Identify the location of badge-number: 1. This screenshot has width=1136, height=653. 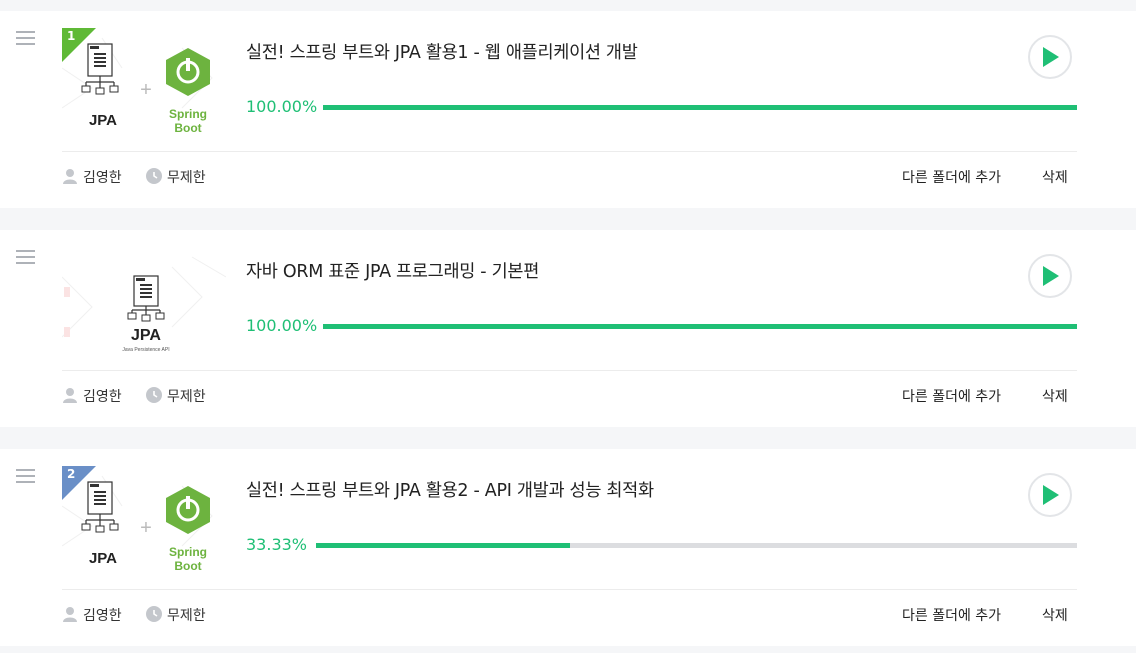
(71, 36).